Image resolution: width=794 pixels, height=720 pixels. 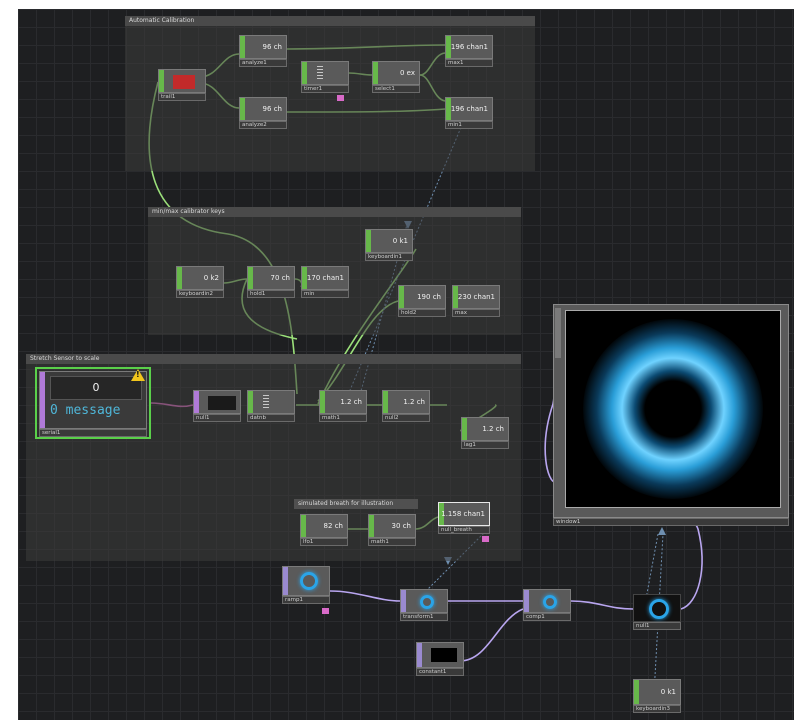 I want to click on node-label: serial1, so click(x=93, y=433).